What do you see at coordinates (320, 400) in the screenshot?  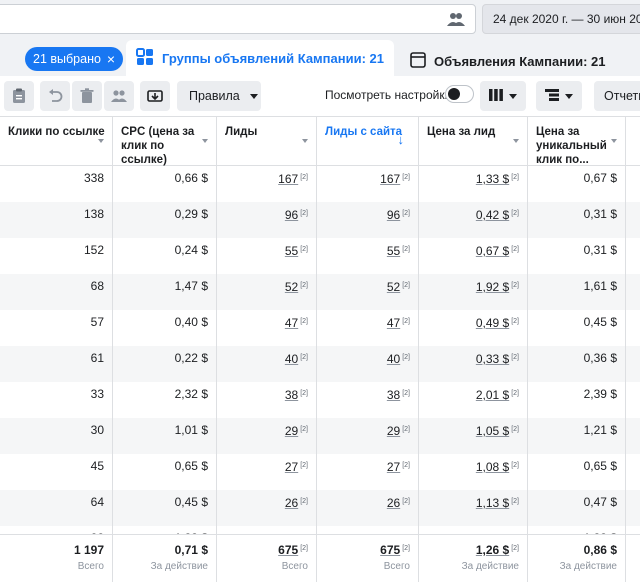 I see `table-row: 33 2,32 $38 [2] 38 [2] 2,01 $ [2] 2,39 $` at bounding box center [320, 400].